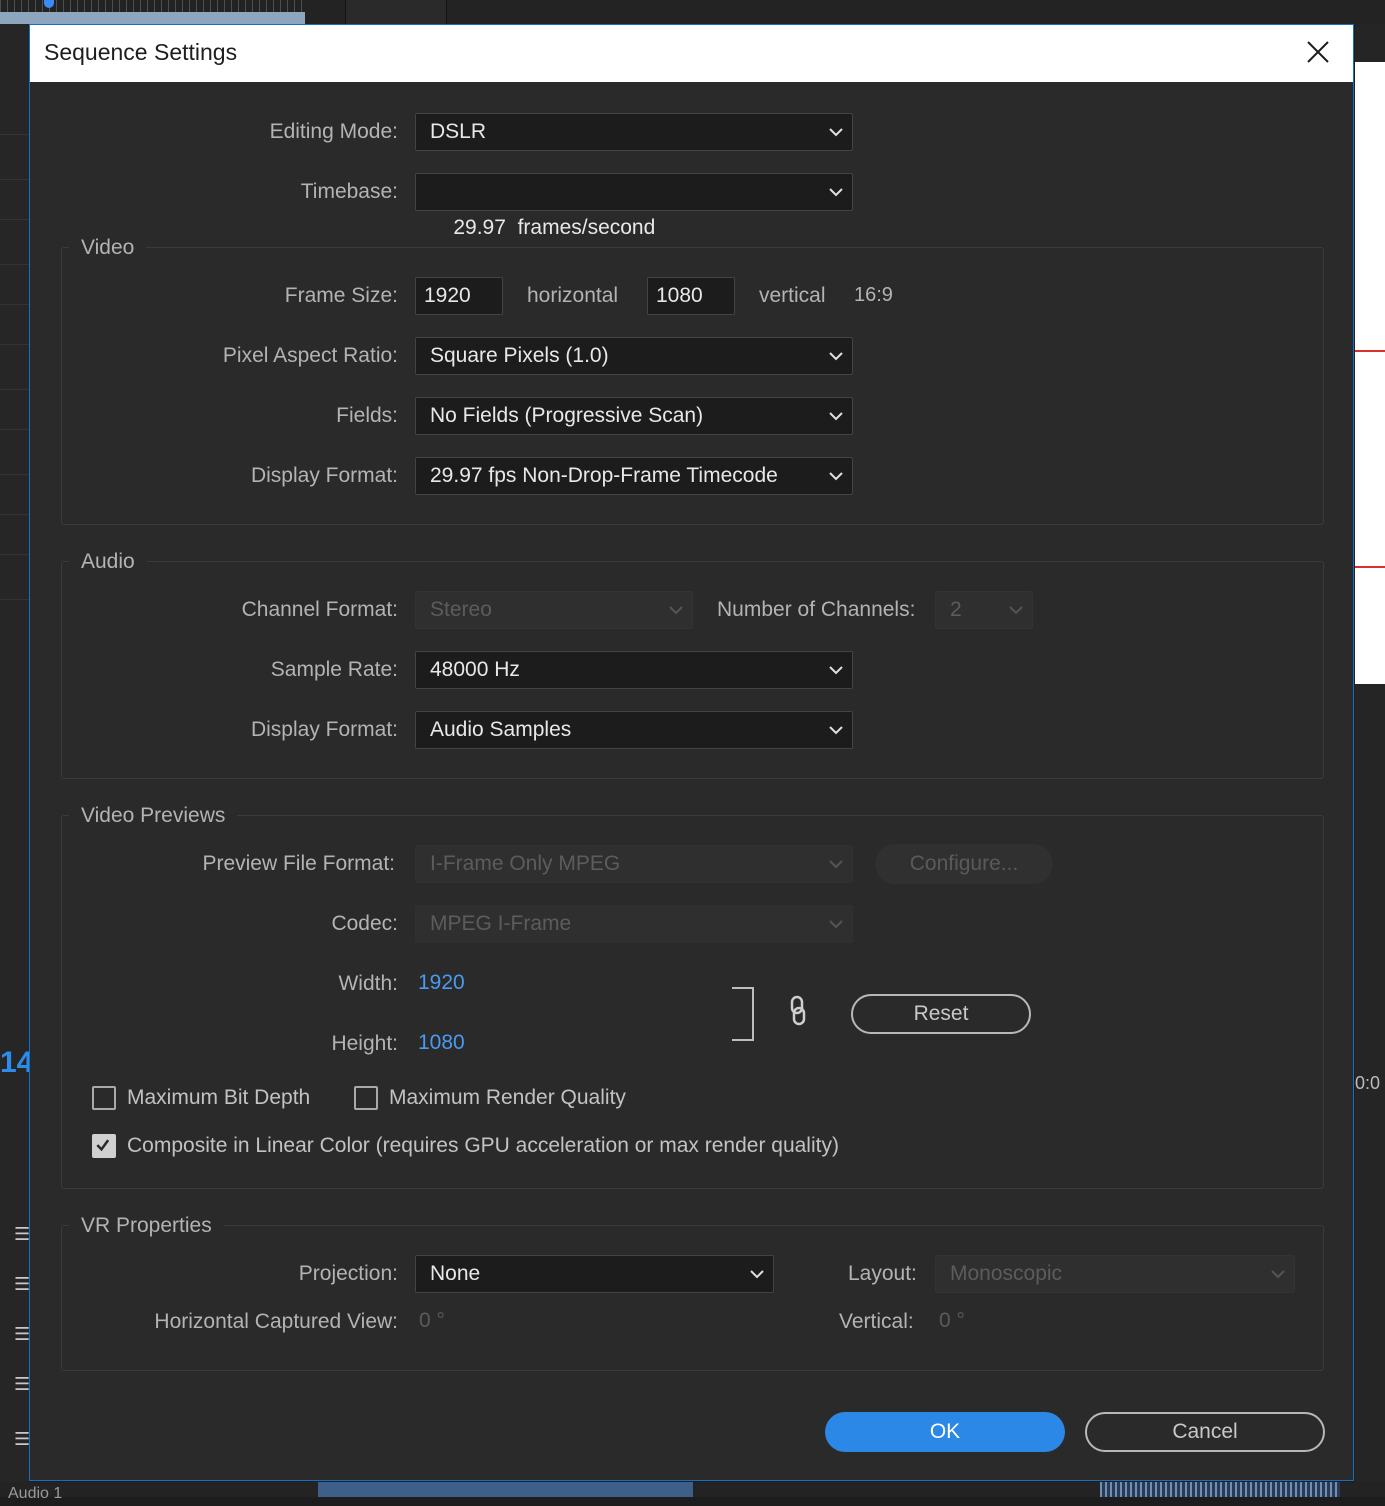 This screenshot has width=1385, height=1506. Describe the element at coordinates (432, 1320) in the screenshot. I see `horizontal-captured-view-value: 0 °` at that location.